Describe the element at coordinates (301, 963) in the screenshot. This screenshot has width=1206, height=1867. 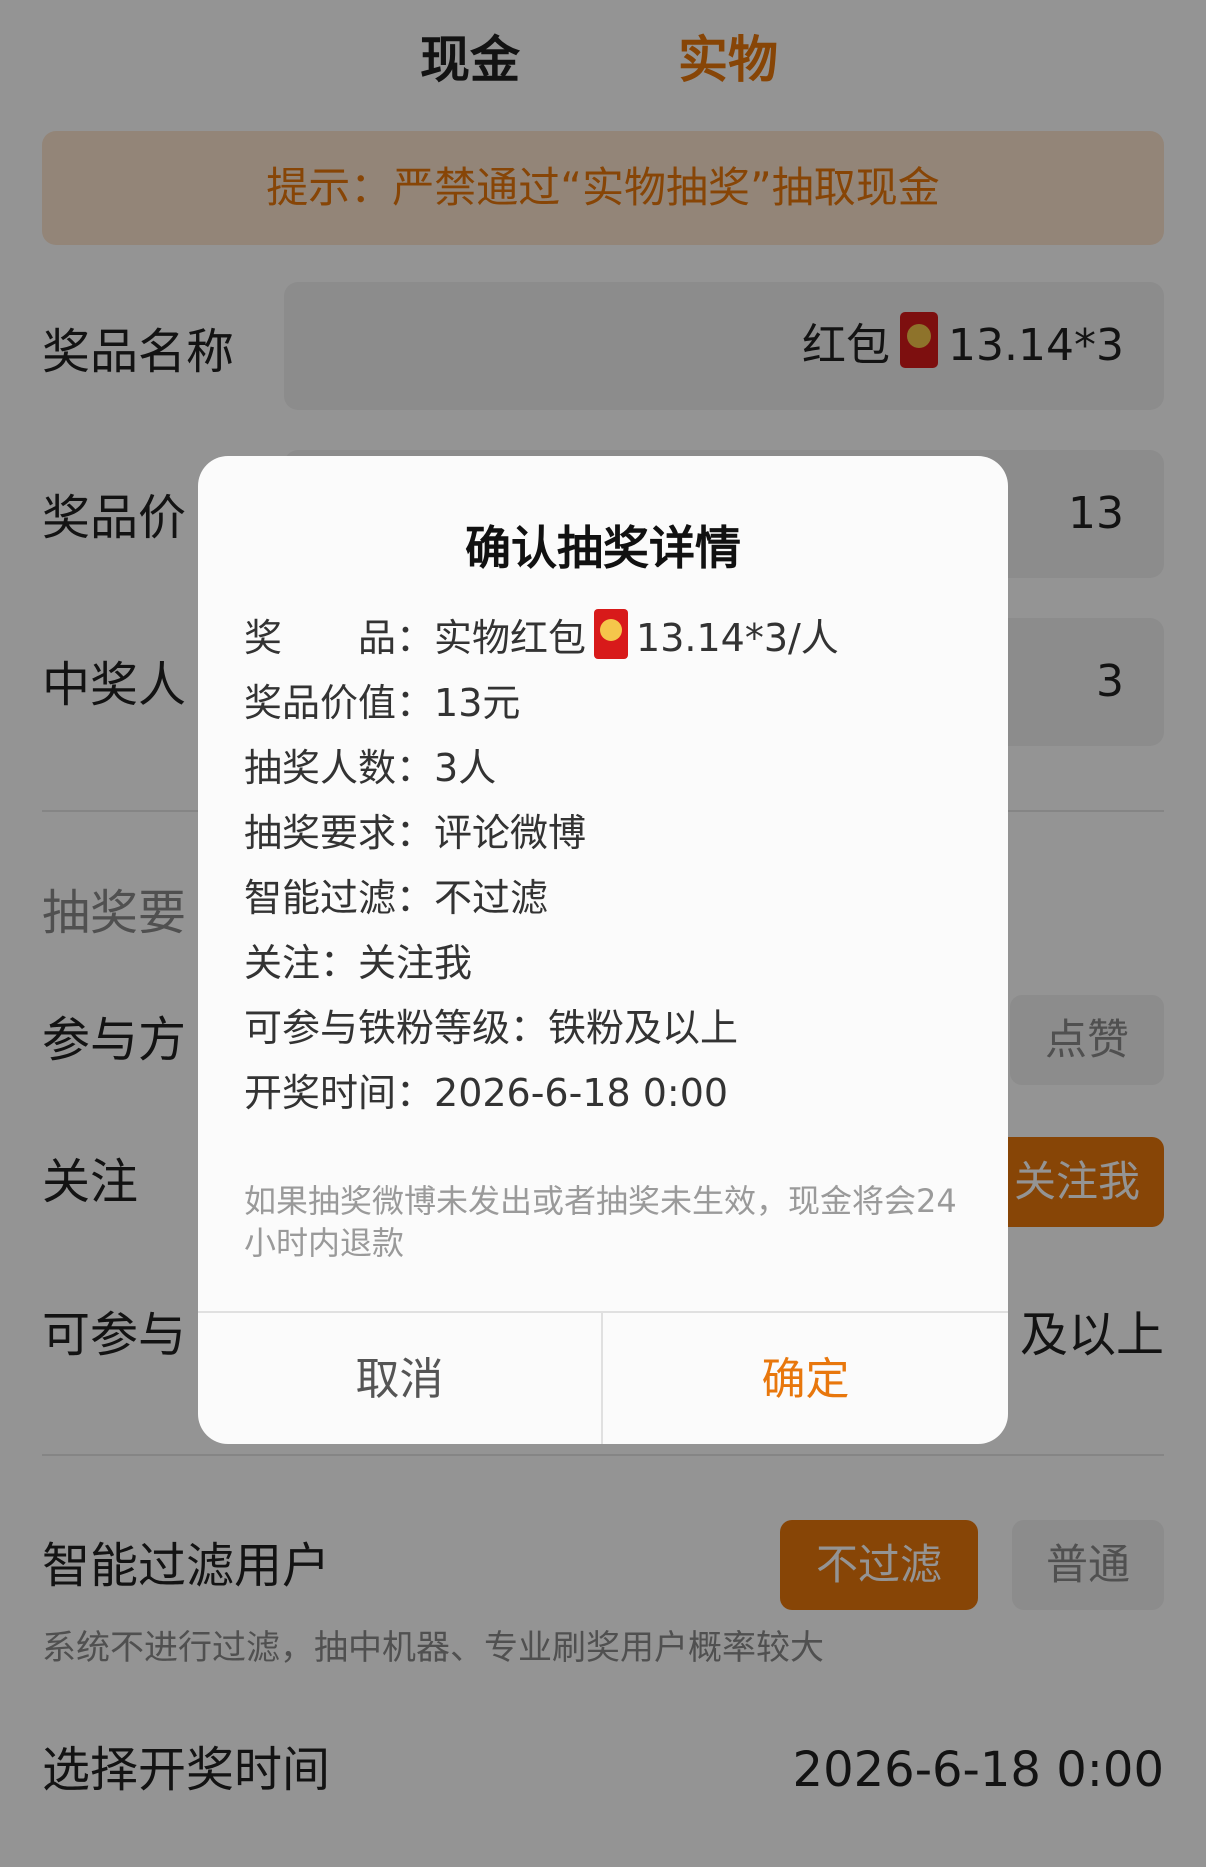
I see `detail-label: 关注：` at that location.